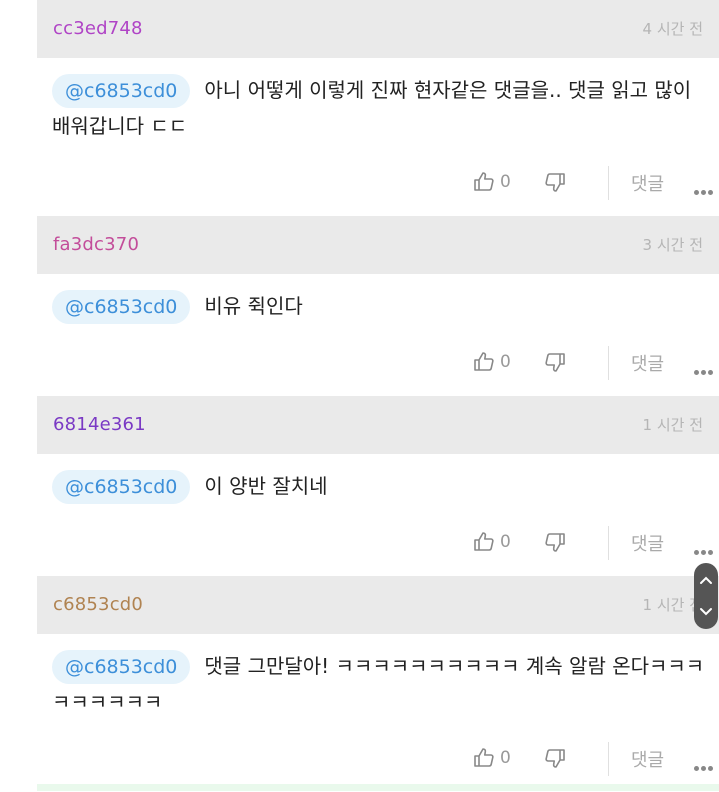 The height and width of the screenshot is (792, 719). What do you see at coordinates (96, 245) in the screenshot?
I see `comment-author: fa3dc370` at bounding box center [96, 245].